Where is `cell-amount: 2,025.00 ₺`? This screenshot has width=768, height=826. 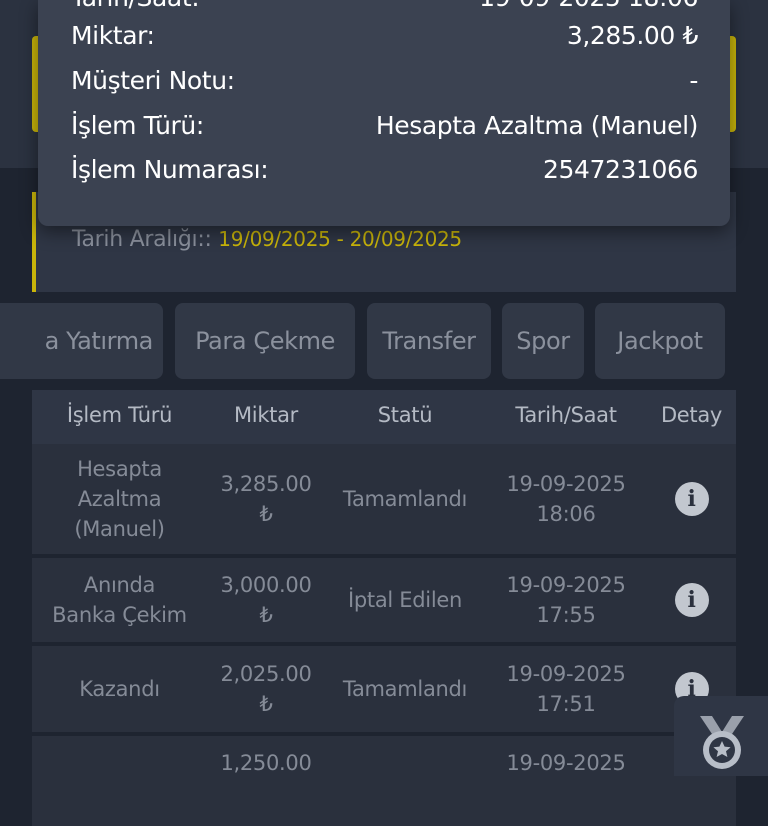
cell-amount: 2,025.00 ₺ is located at coordinates (266, 689).